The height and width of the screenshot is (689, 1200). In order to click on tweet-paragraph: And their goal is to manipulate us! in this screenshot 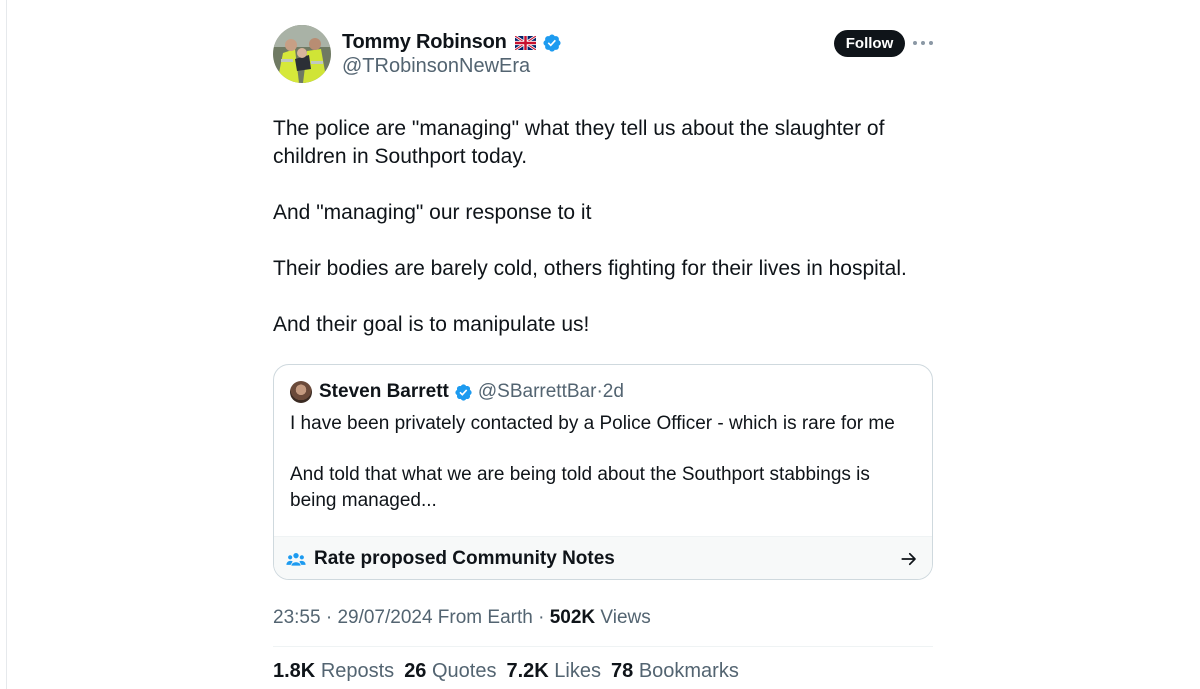, I will do `click(431, 324)`.